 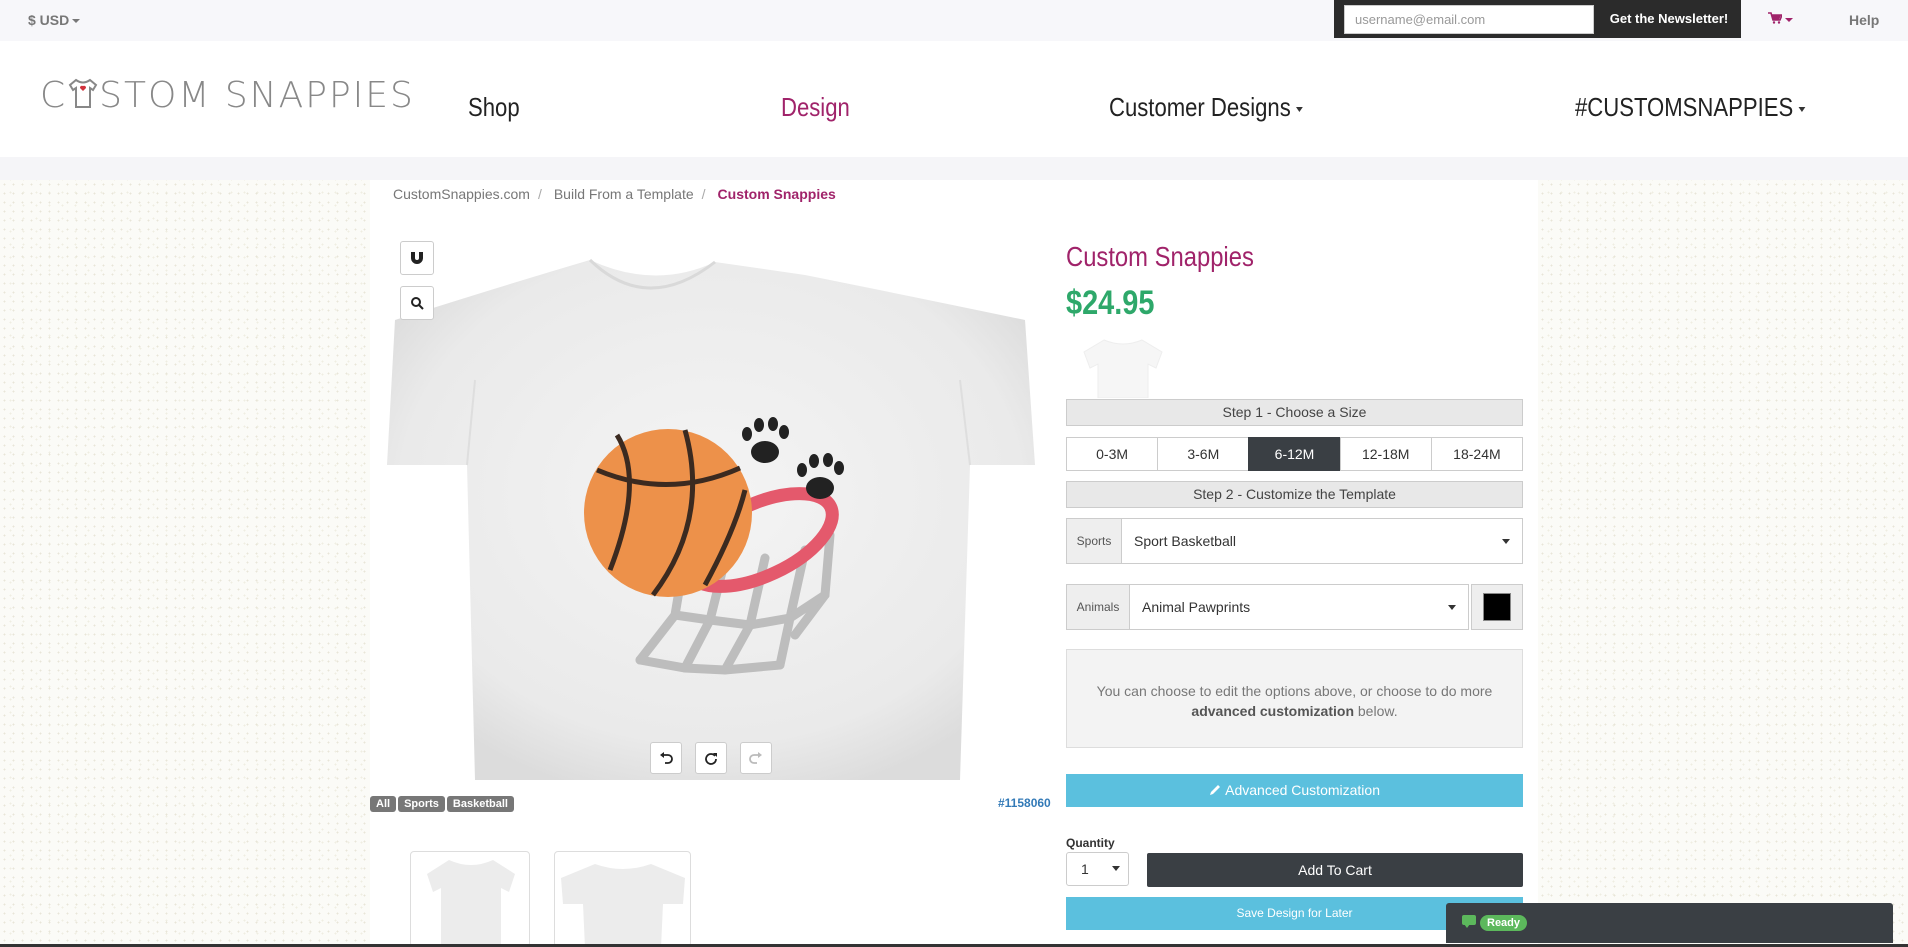 I want to click on search-icon, so click(x=417, y=303).